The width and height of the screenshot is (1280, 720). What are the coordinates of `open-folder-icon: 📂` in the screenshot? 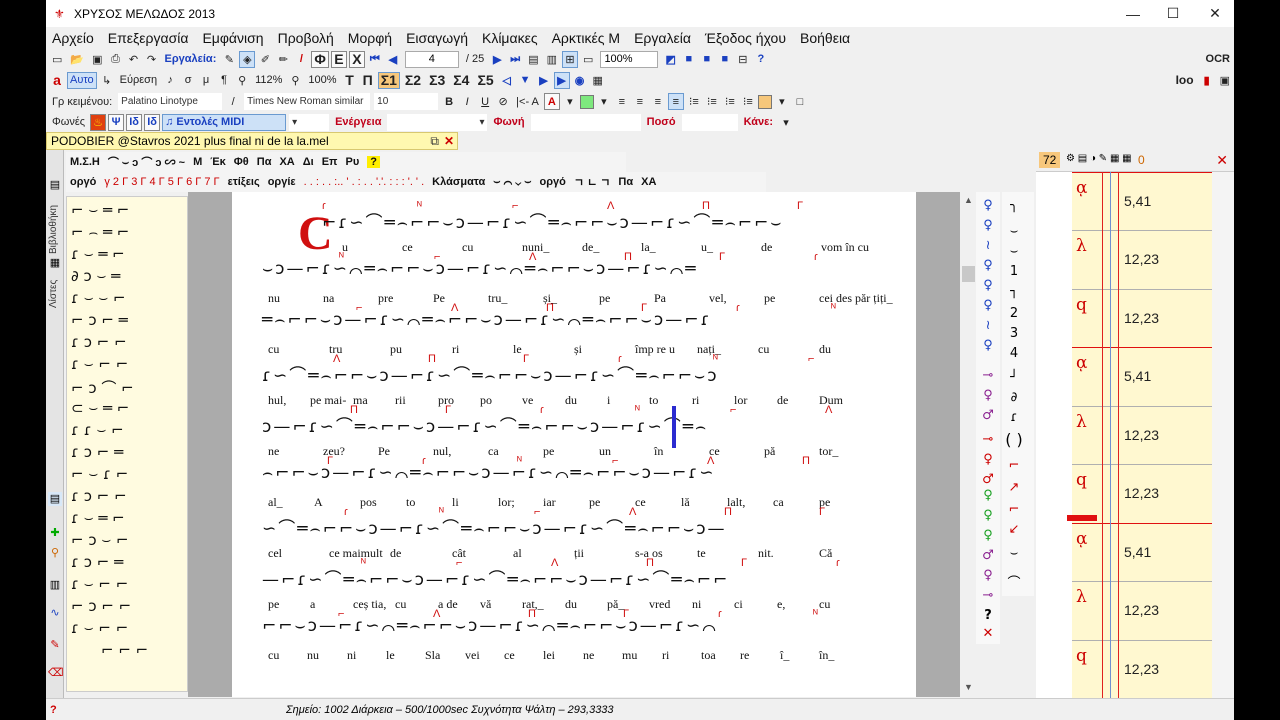 It's located at (77, 59).